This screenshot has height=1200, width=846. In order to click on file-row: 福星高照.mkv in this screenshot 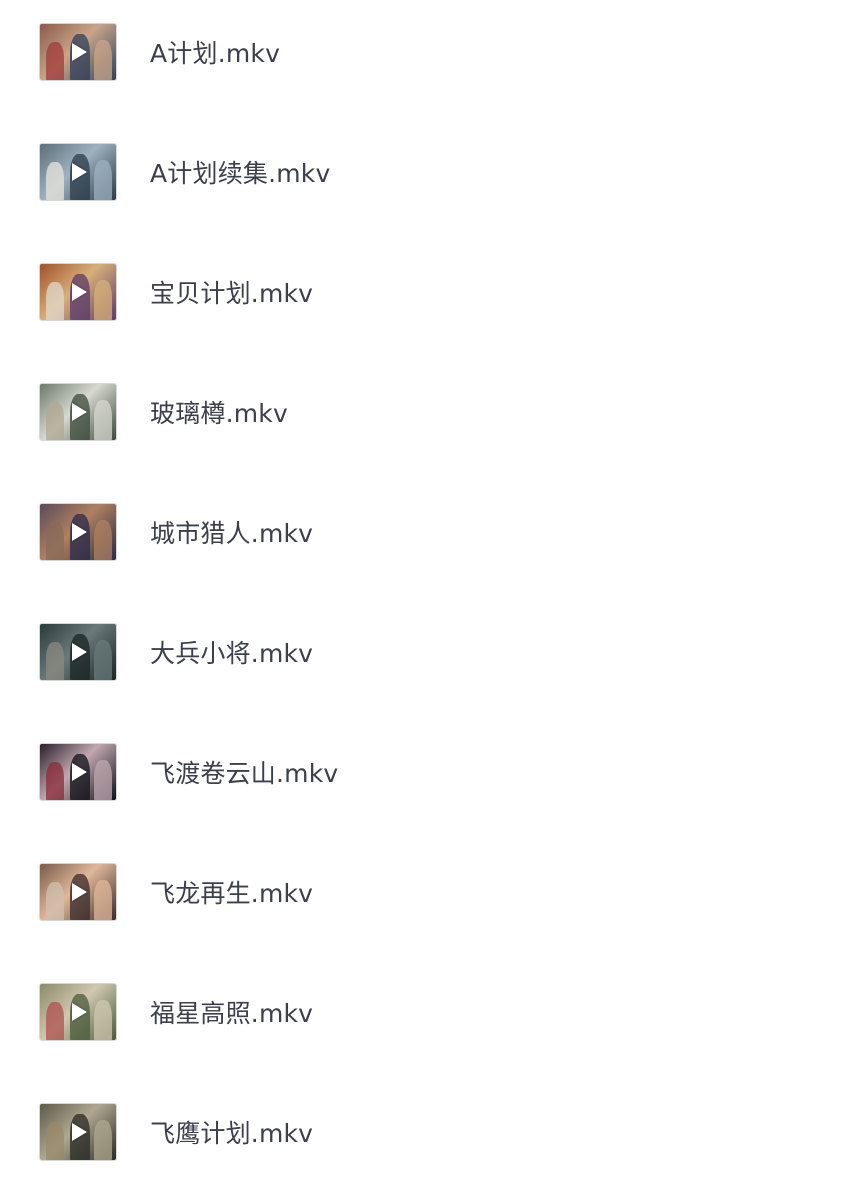, I will do `click(423, 1012)`.